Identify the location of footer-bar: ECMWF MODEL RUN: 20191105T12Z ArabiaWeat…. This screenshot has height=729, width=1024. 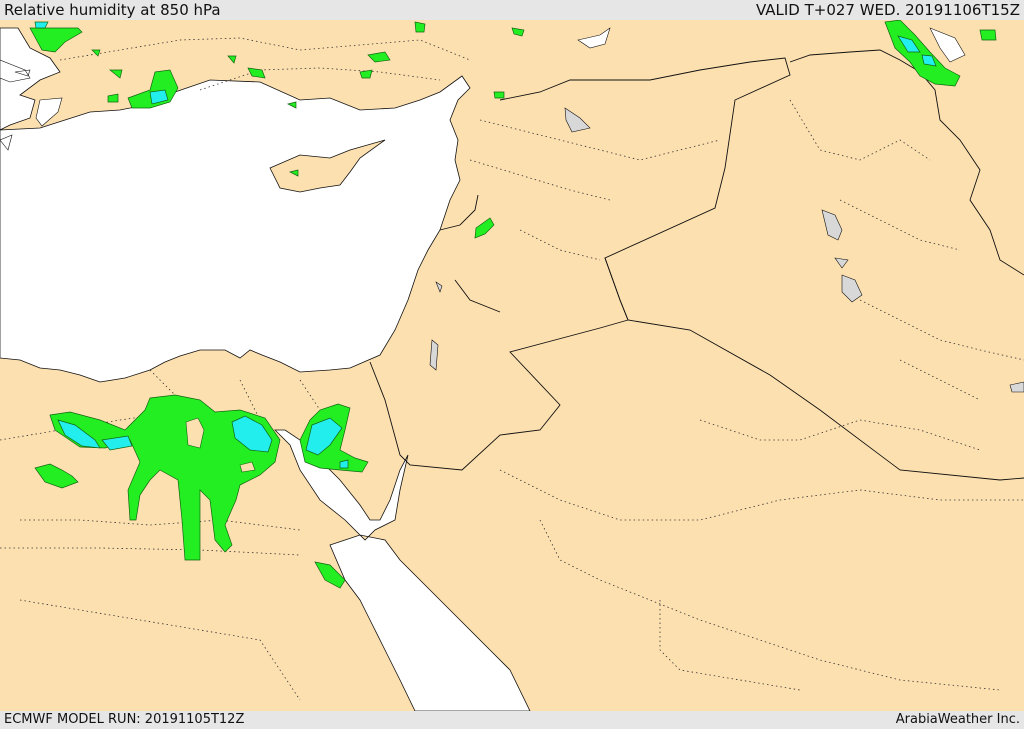
(512, 720).